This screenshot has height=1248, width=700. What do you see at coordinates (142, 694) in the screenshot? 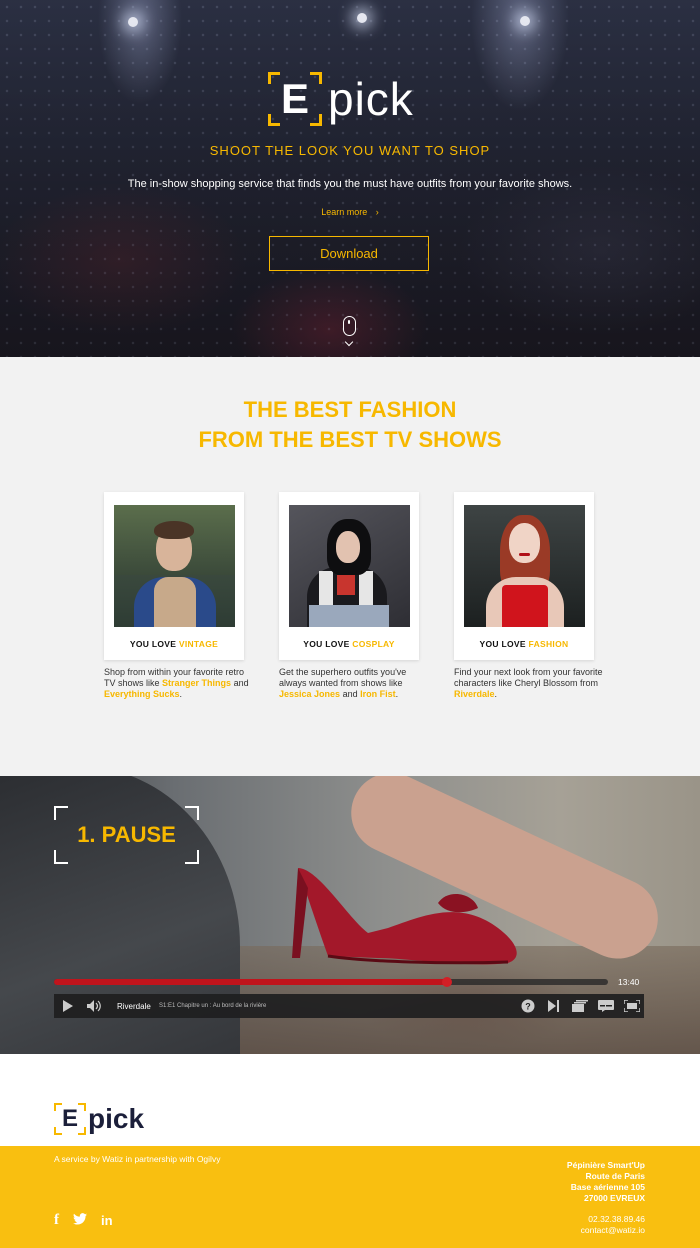
I see `show-link-everything-sucks: Everything Sucks` at bounding box center [142, 694].